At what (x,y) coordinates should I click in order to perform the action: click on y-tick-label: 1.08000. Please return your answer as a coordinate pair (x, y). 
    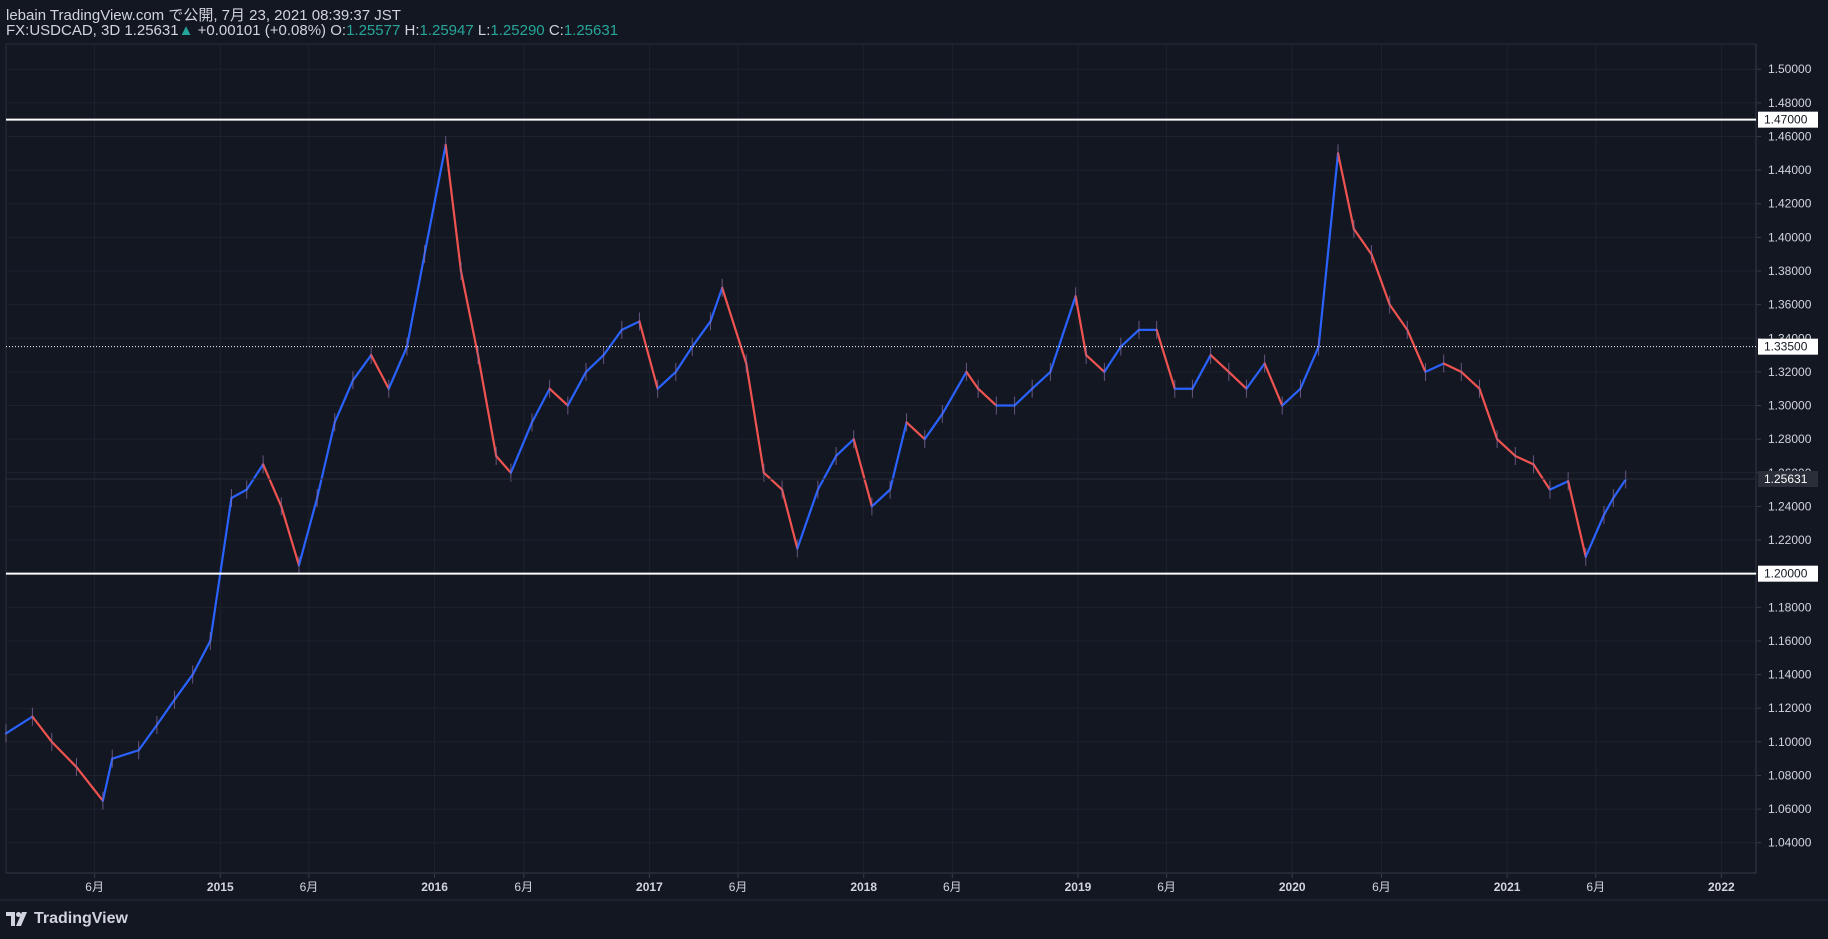
    Looking at the image, I should click on (1790, 775).